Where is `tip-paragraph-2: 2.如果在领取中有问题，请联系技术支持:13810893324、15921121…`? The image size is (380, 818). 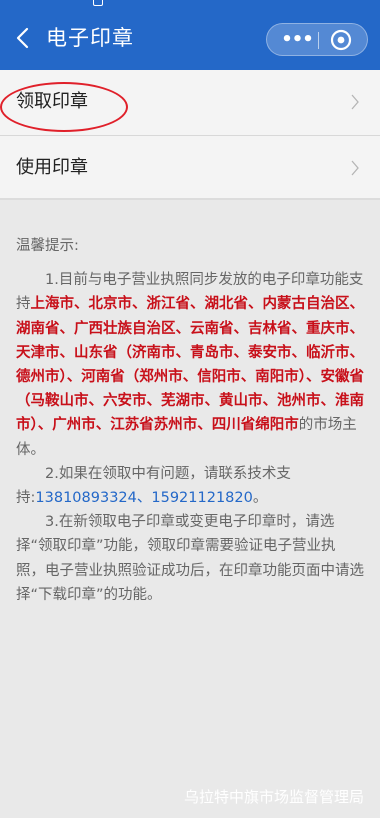 tip-paragraph-2: 2.如果在领取中有问题，请联系技术支持:13810893324、15921121… is located at coordinates (190, 486).